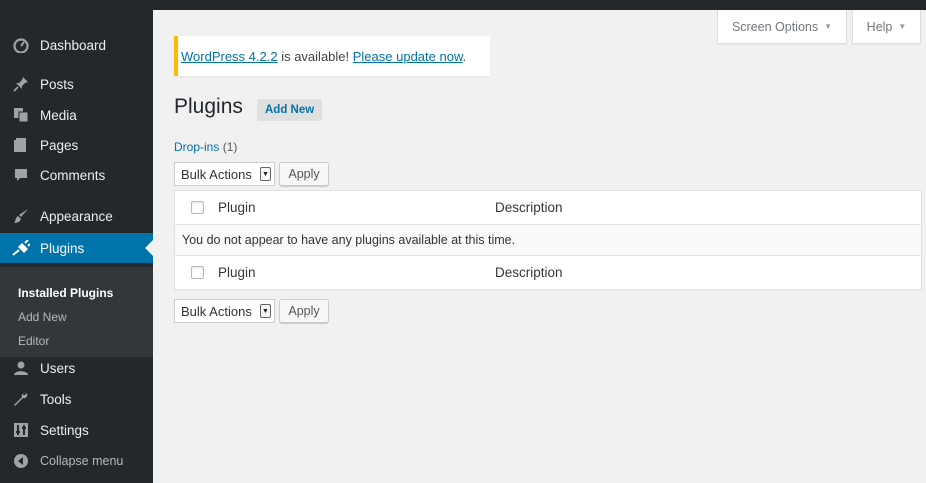 The height and width of the screenshot is (483, 926). Describe the element at coordinates (315, 56) in the screenshot. I see `notice-middle-text: is available!` at that location.